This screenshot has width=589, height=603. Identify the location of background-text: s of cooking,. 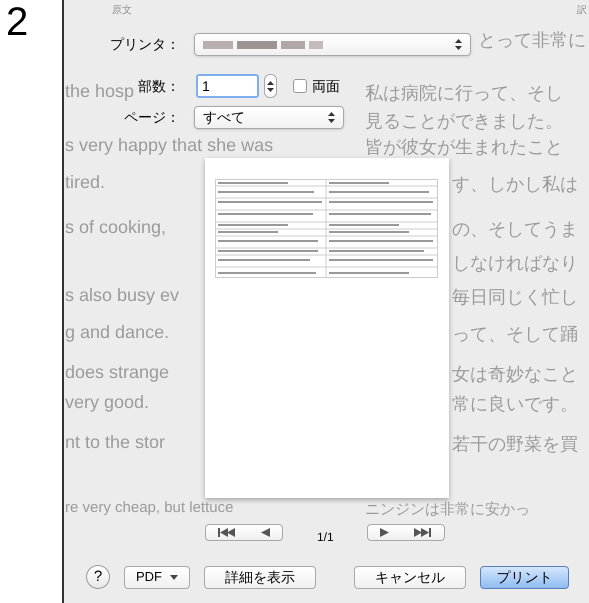
(115, 227).